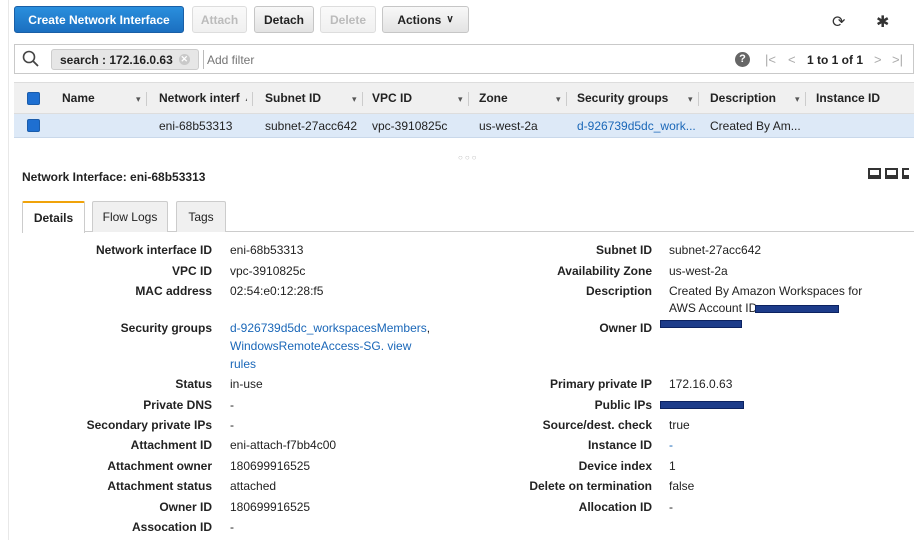  What do you see at coordinates (33, 98) in the screenshot?
I see `select-all-checkbox` at bounding box center [33, 98].